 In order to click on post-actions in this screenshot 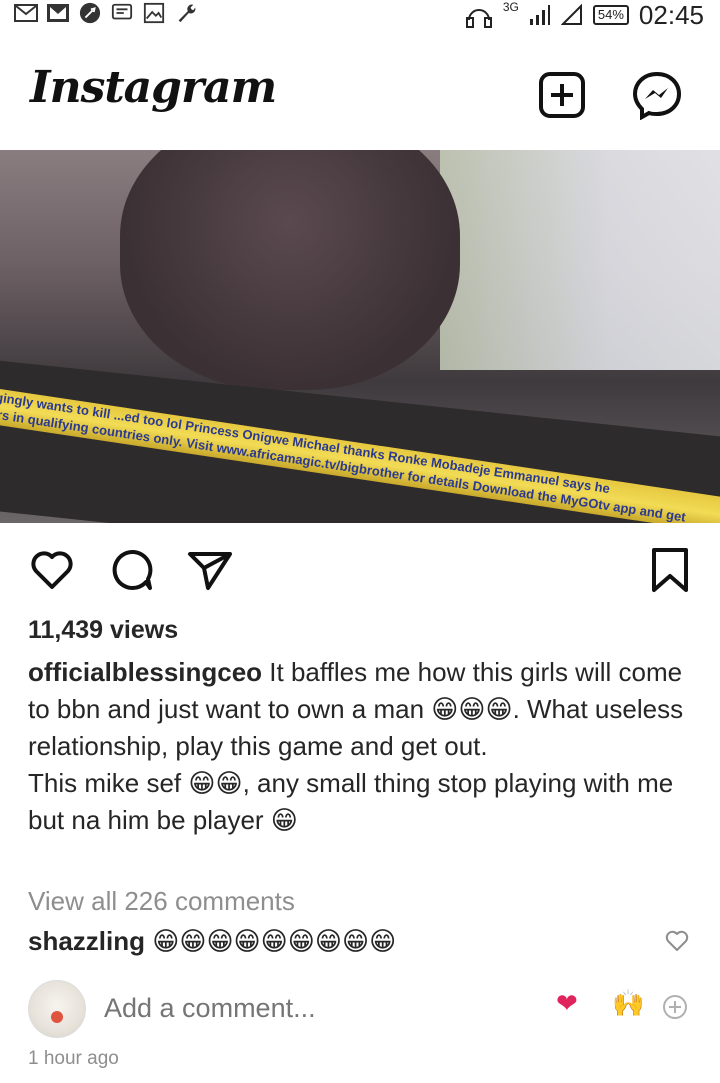, I will do `click(360, 570)`.